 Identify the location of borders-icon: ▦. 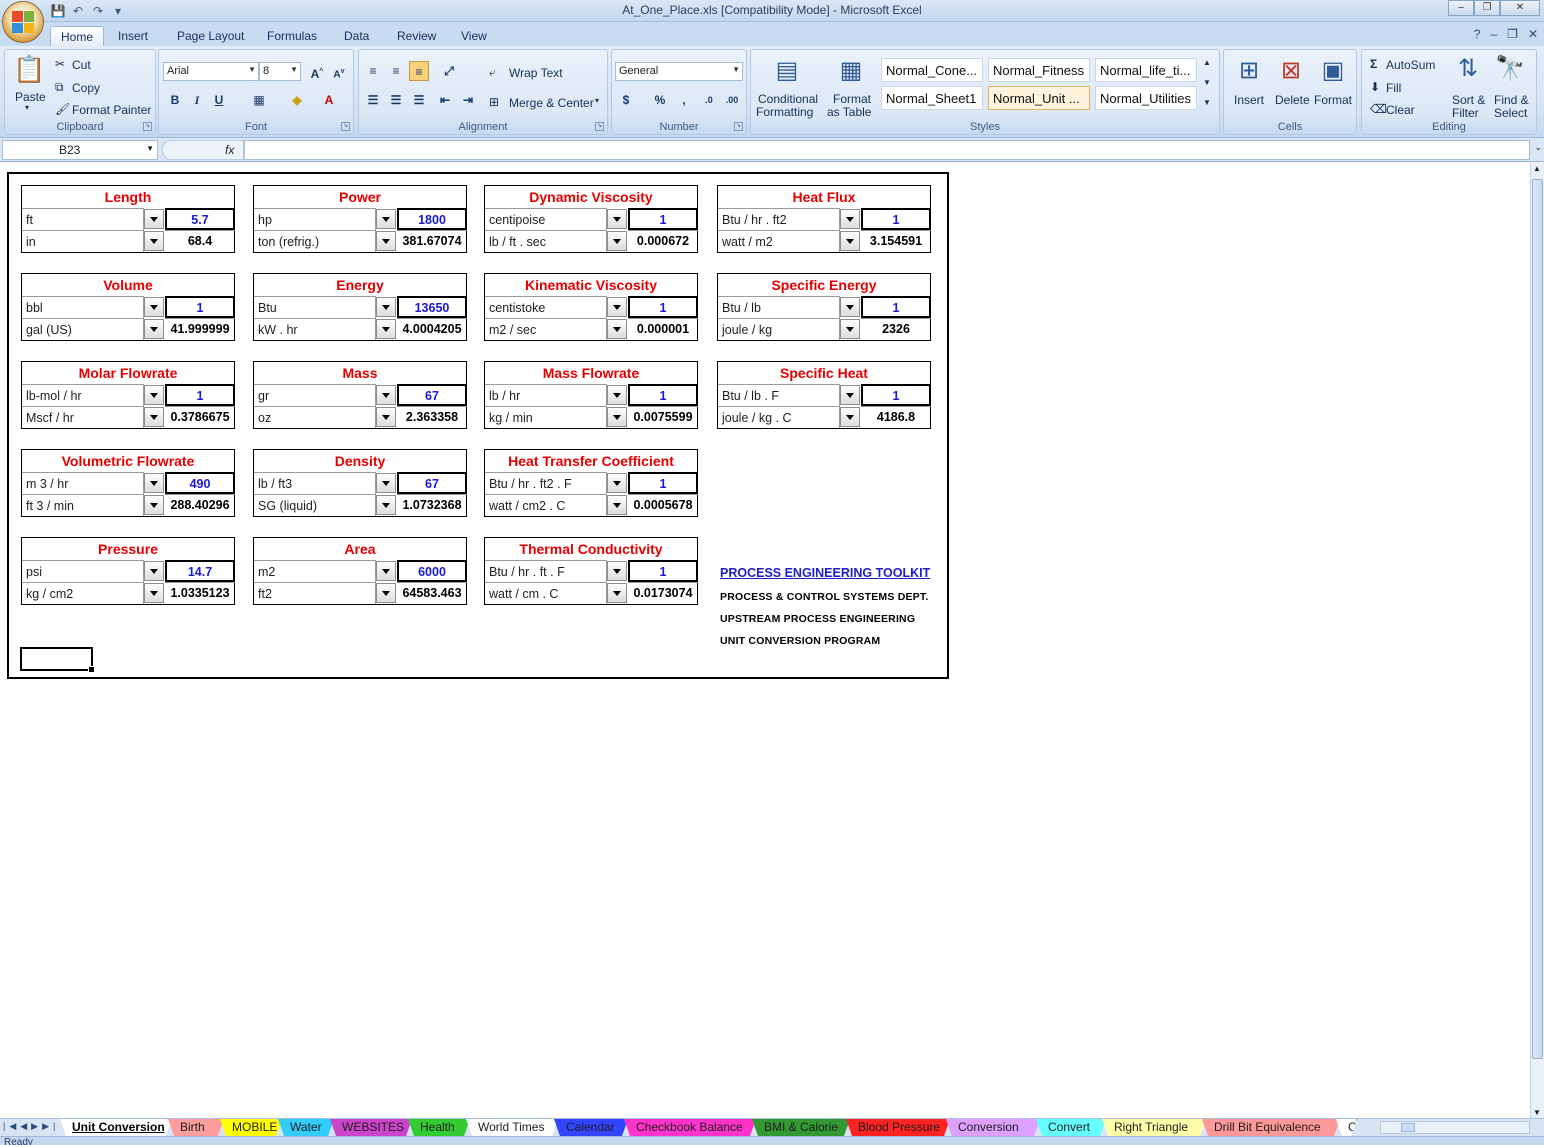
(259, 100).